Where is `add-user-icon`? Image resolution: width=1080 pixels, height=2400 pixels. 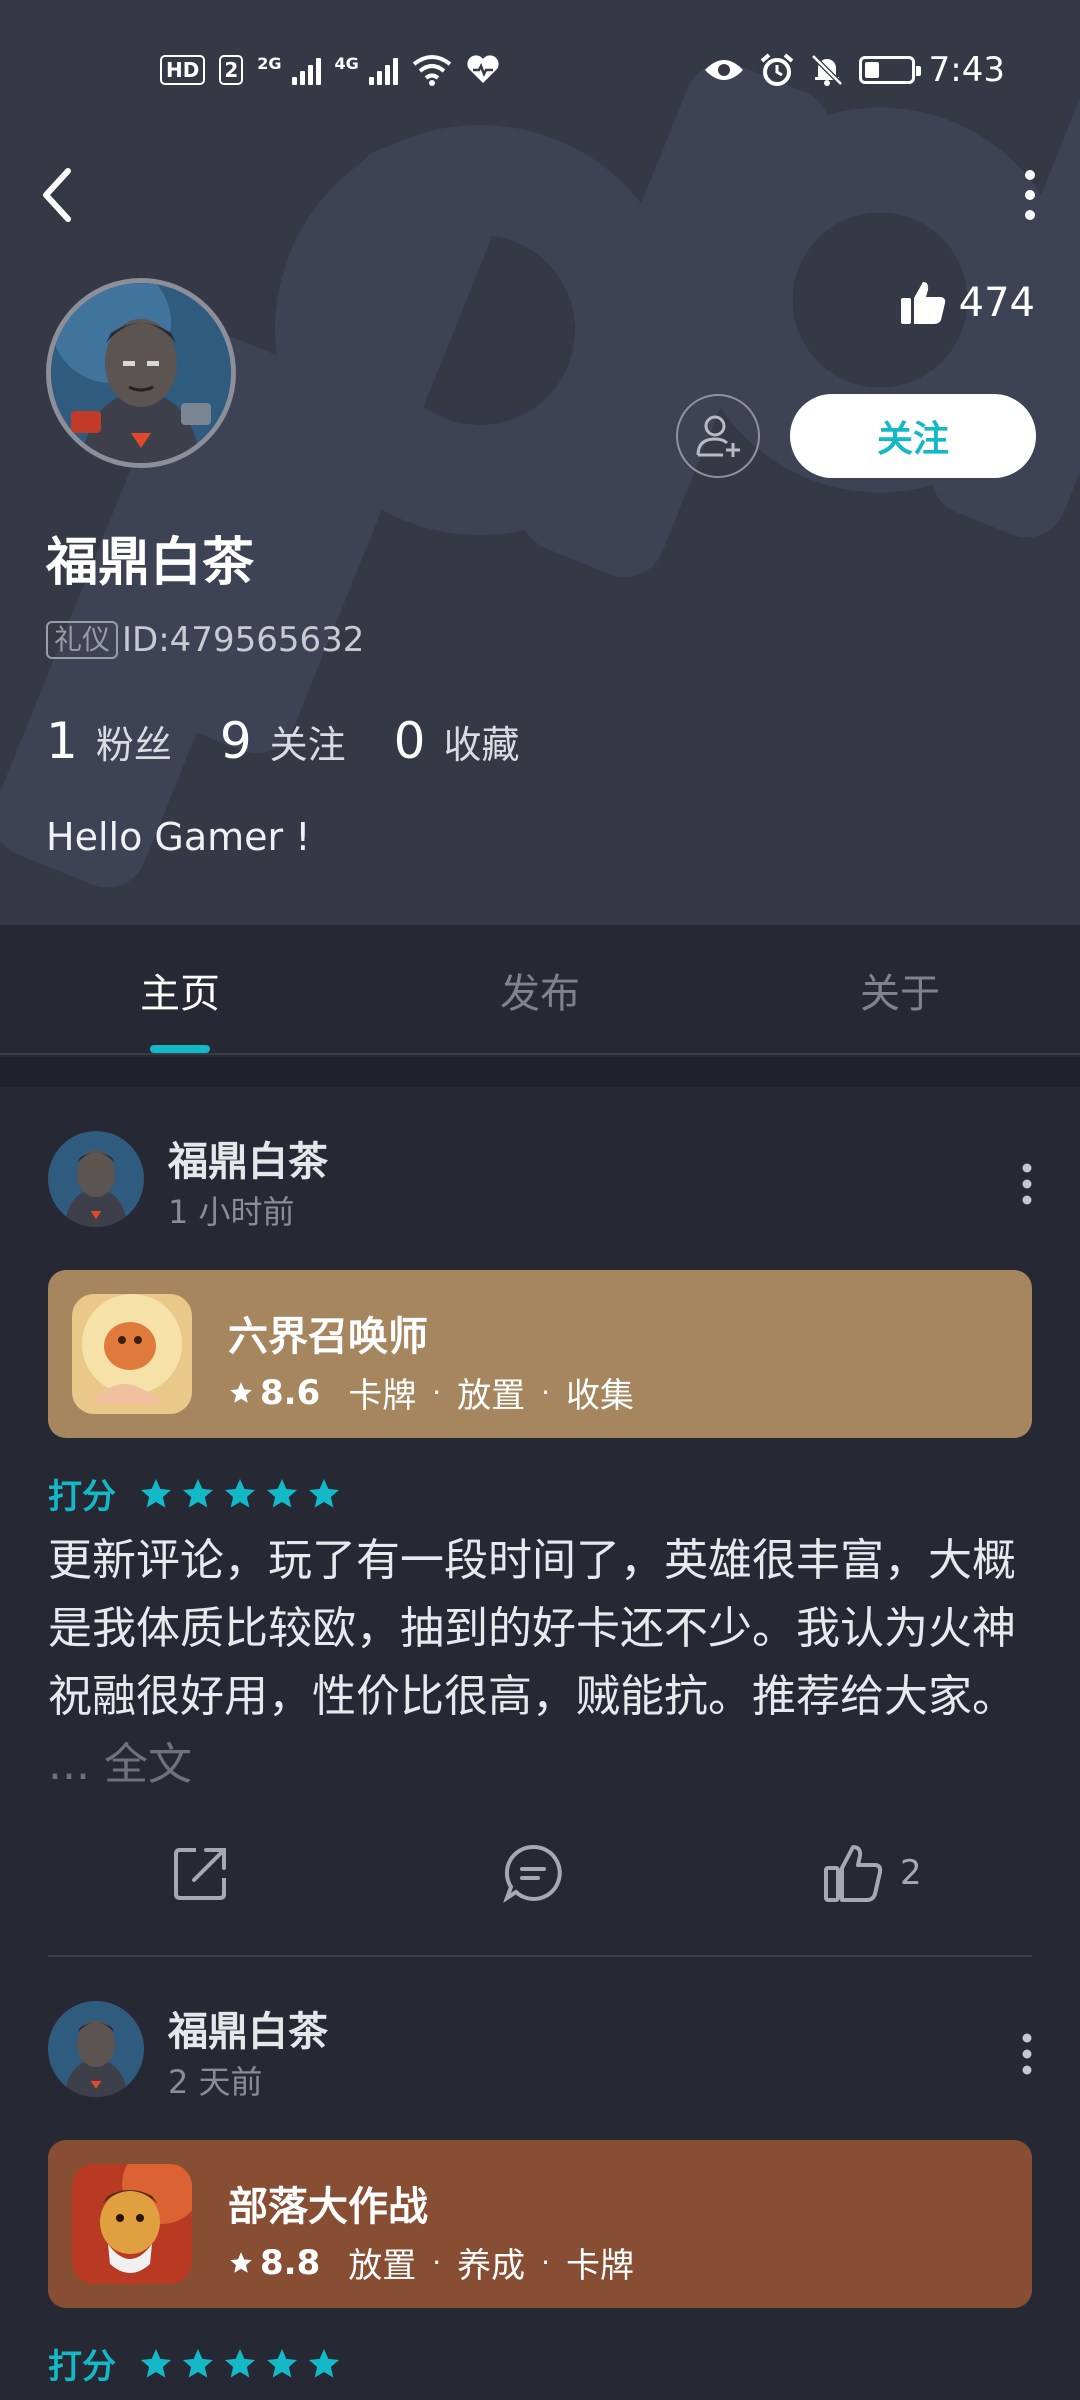
add-user-icon is located at coordinates (718, 436).